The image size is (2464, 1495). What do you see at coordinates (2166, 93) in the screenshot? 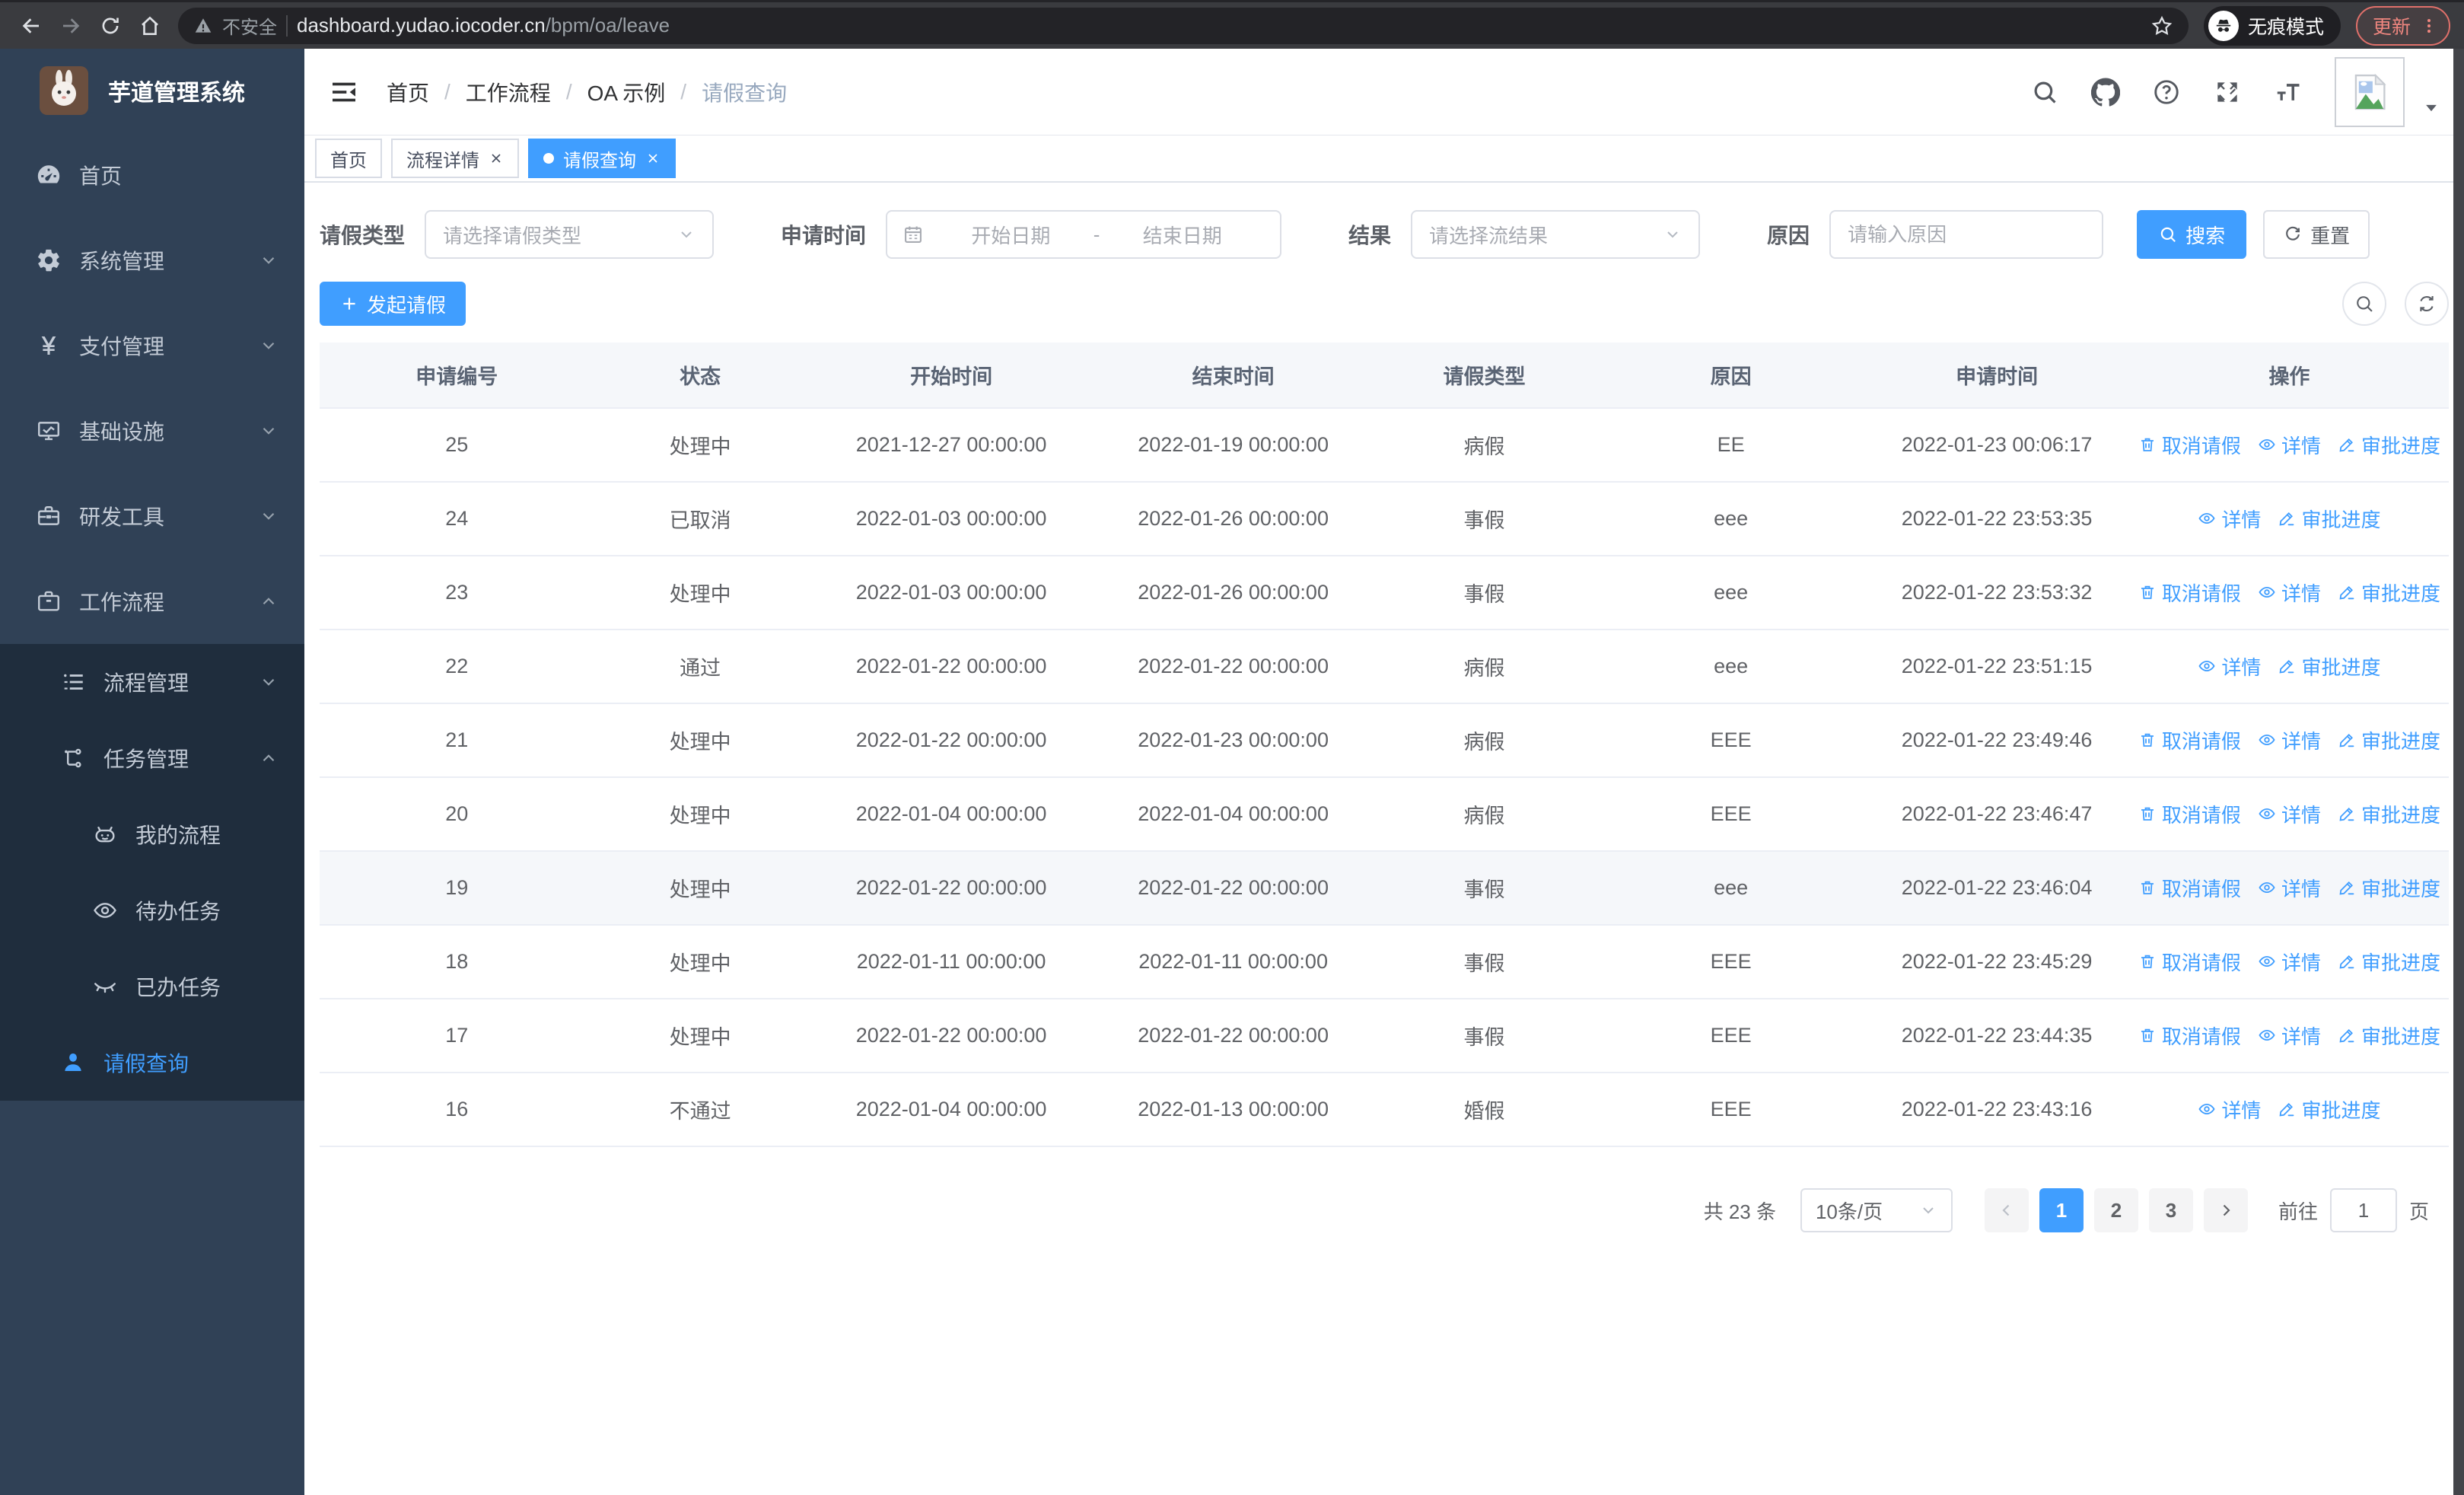
I see `help-icon` at bounding box center [2166, 93].